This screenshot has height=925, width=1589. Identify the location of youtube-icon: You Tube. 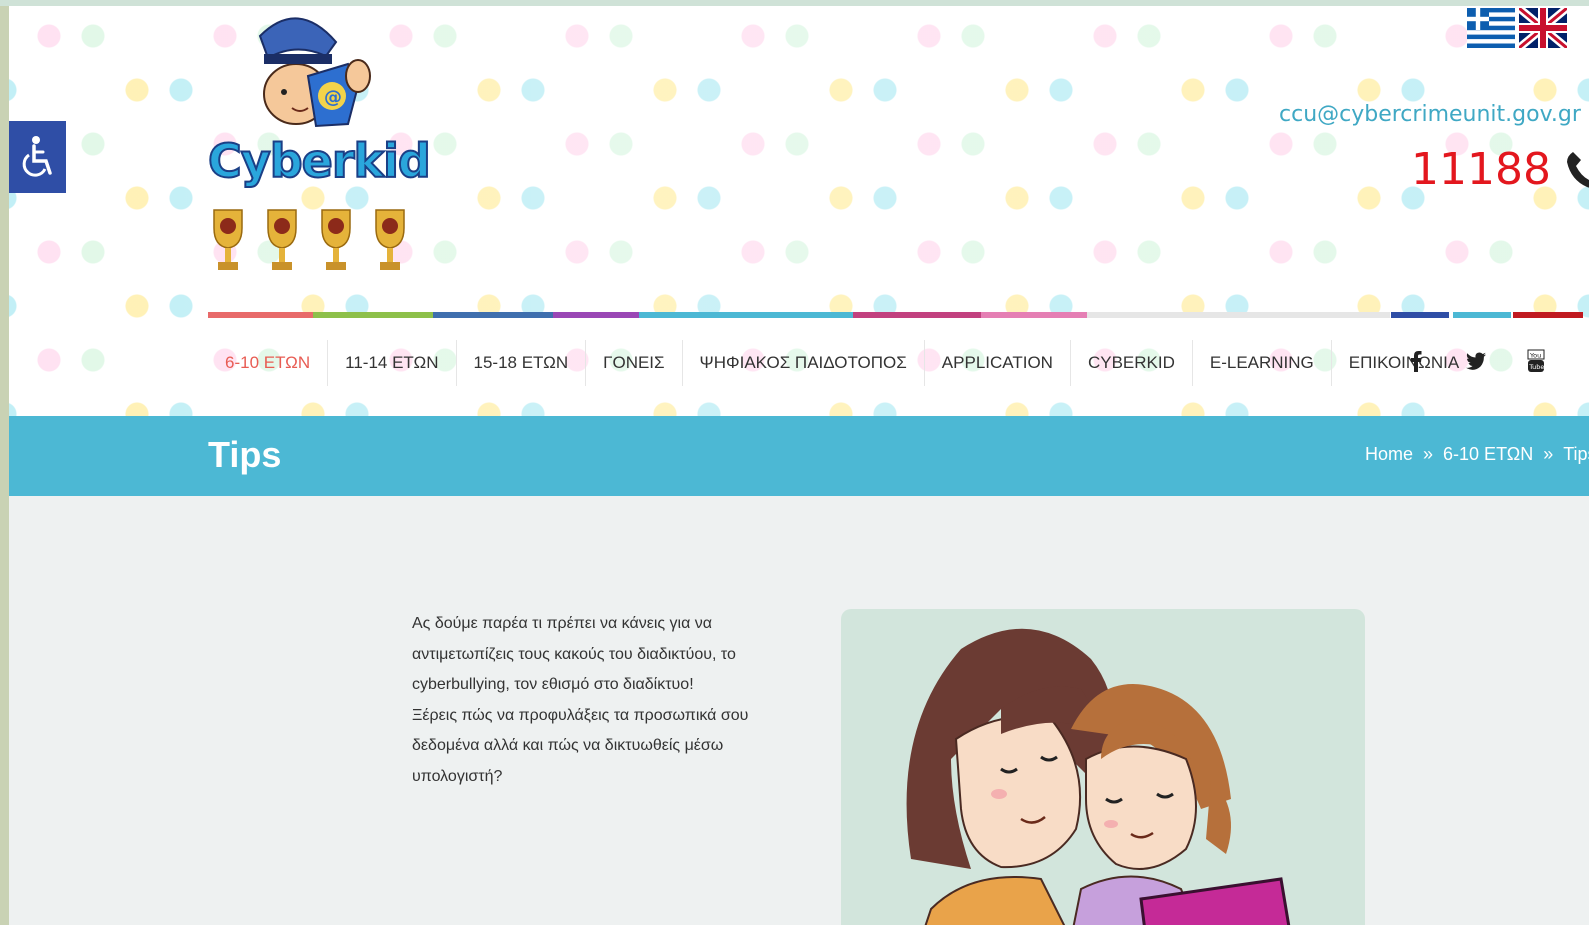
(1536, 361).